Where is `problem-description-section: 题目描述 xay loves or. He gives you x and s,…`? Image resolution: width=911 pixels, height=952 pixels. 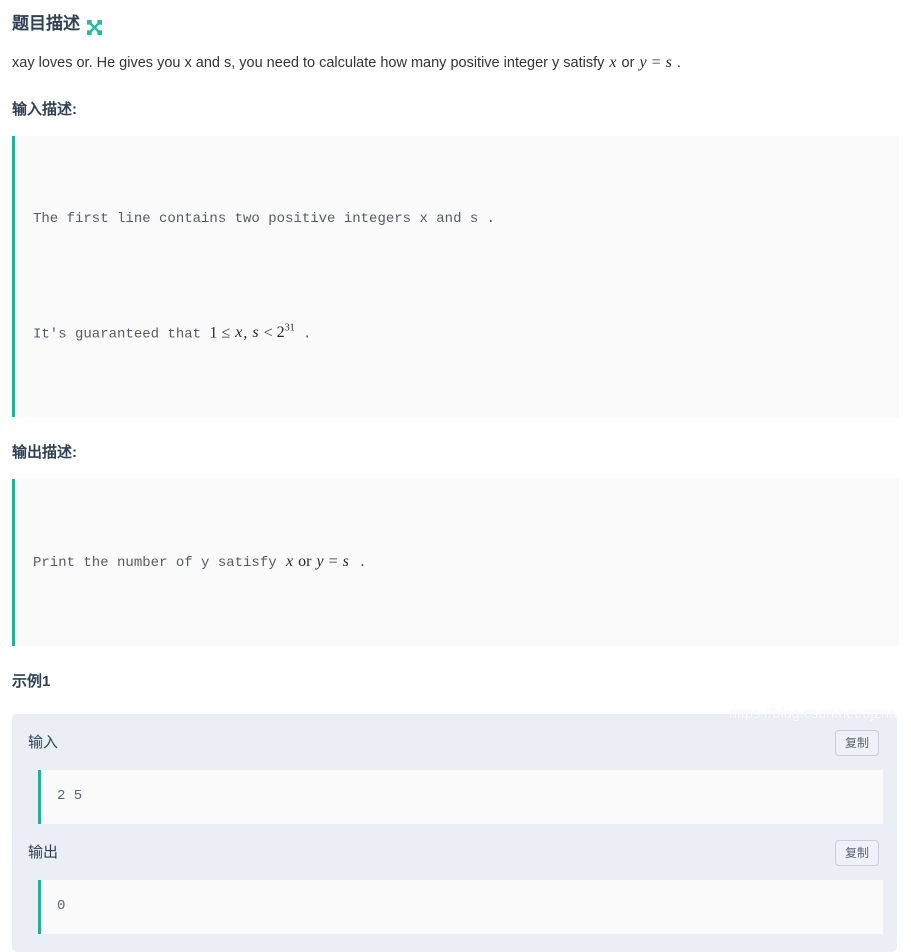
problem-description-section: 题目描述 xay loves or. He gives you x and s,… is located at coordinates (455, 50).